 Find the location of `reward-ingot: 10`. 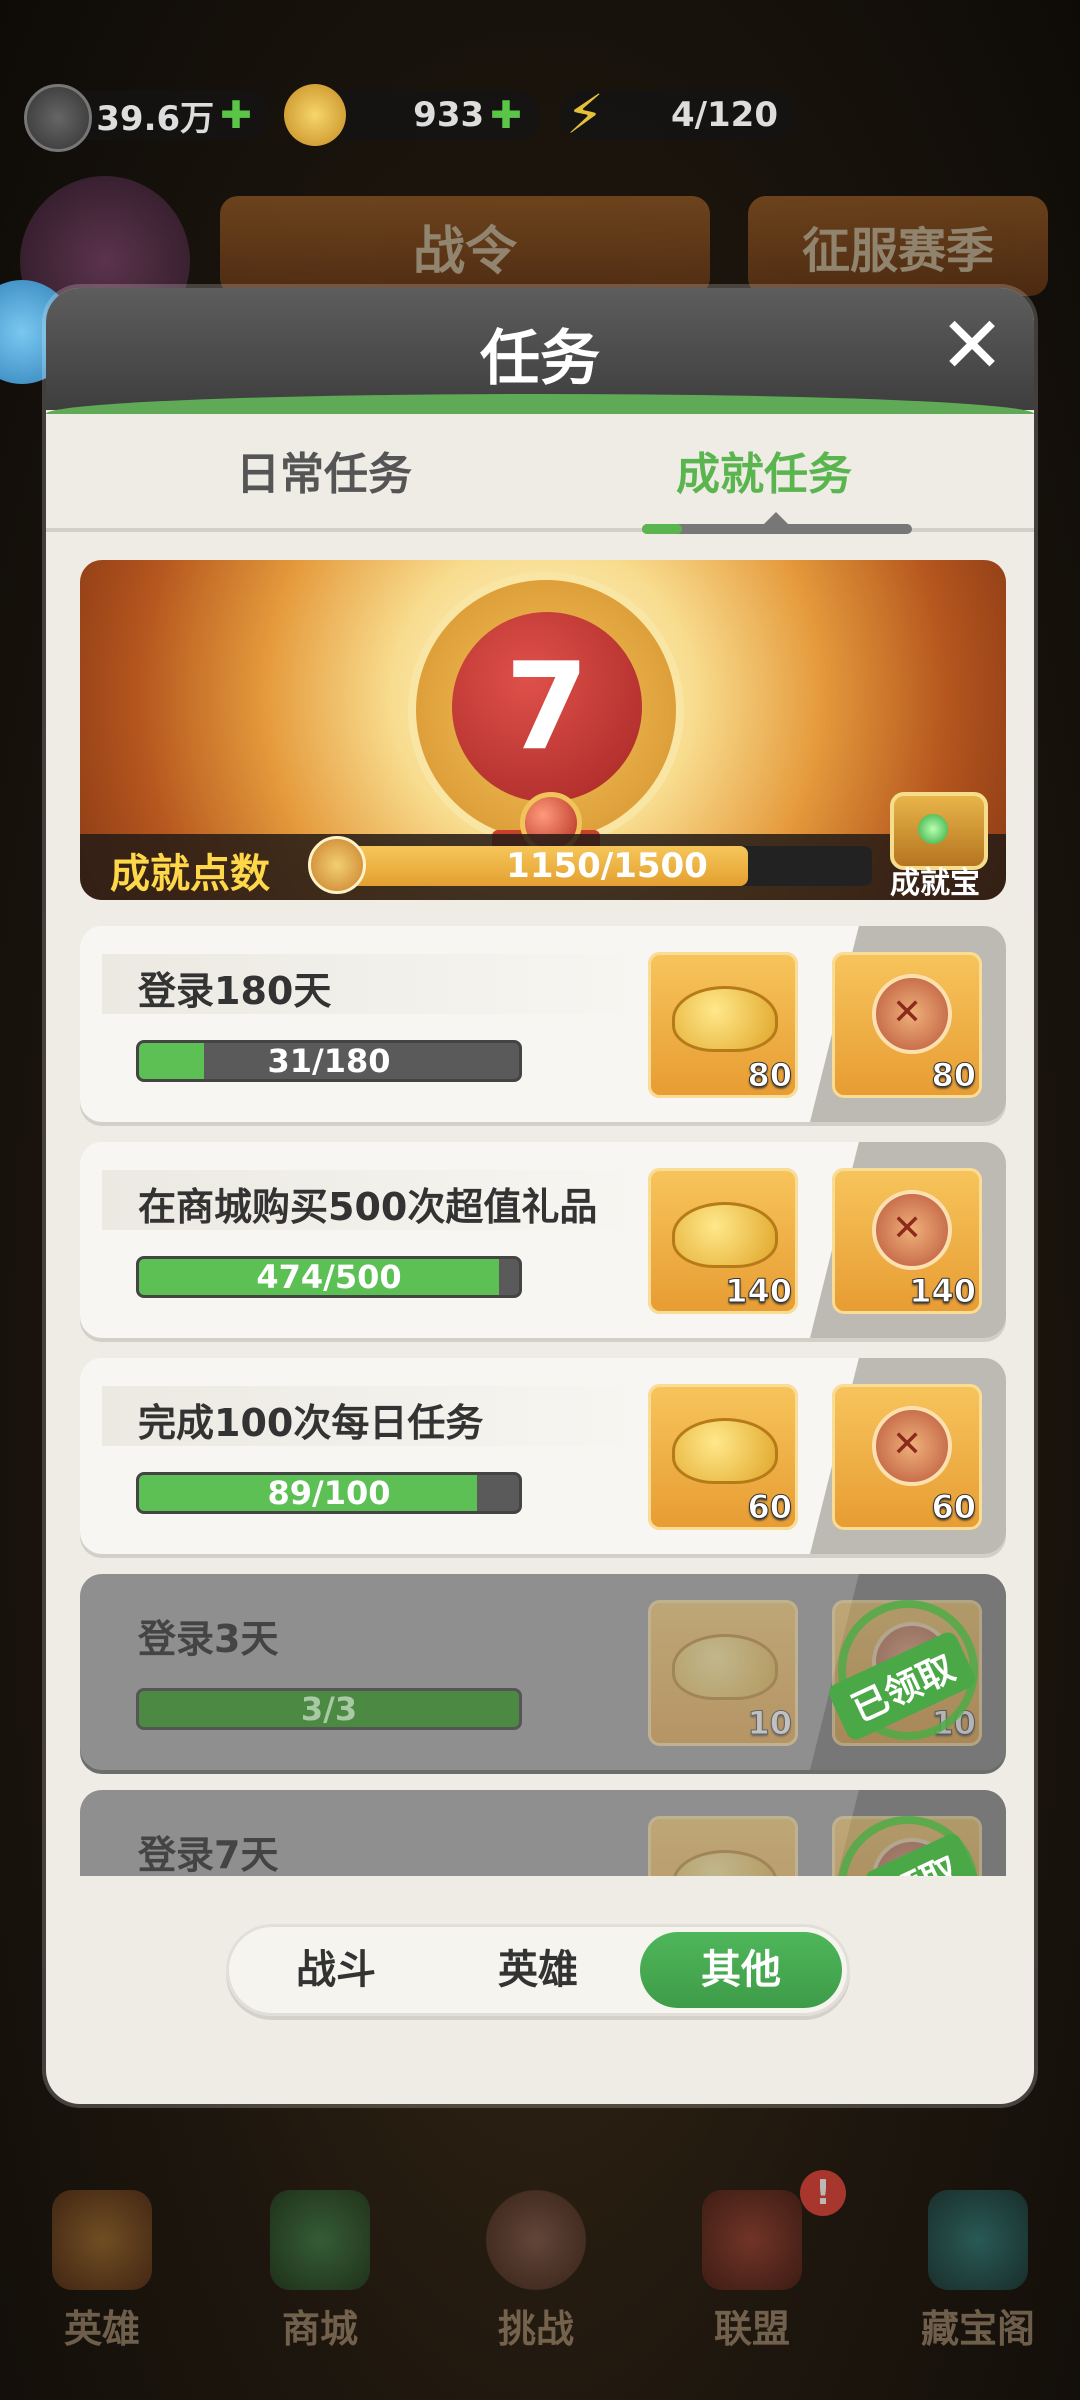

reward-ingot: 10 is located at coordinates (723, 1673).